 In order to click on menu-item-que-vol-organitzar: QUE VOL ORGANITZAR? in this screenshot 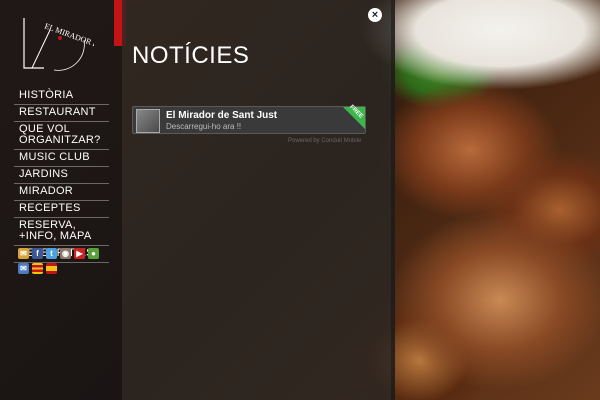, I will do `click(61, 136)`.